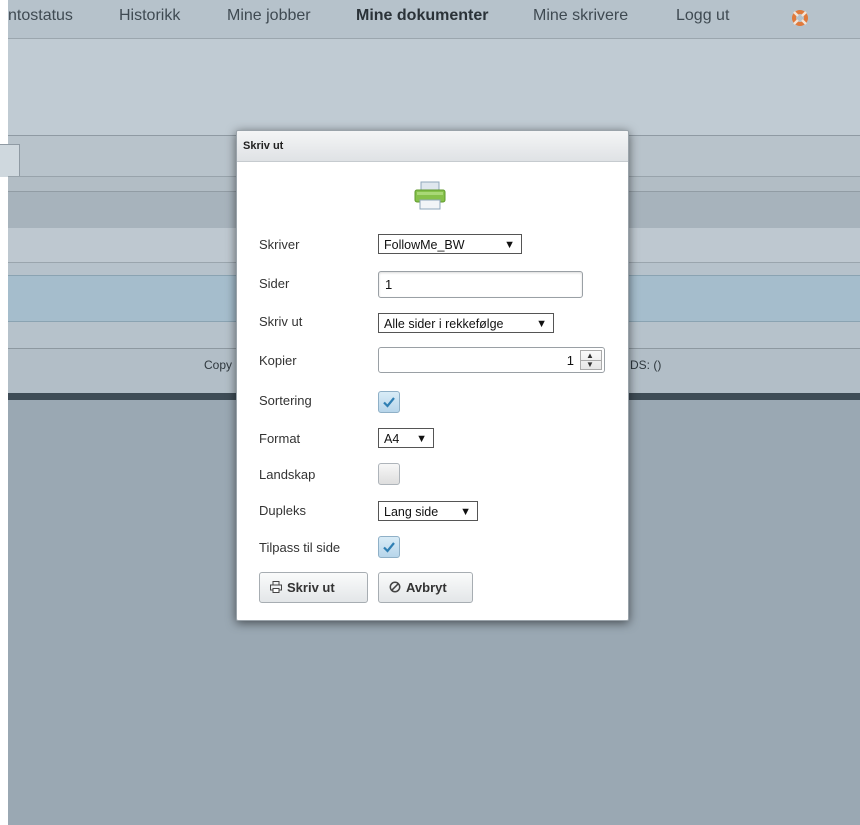 The width and height of the screenshot is (860, 825). I want to click on duplex-select: Lang side ▼, so click(428, 511).